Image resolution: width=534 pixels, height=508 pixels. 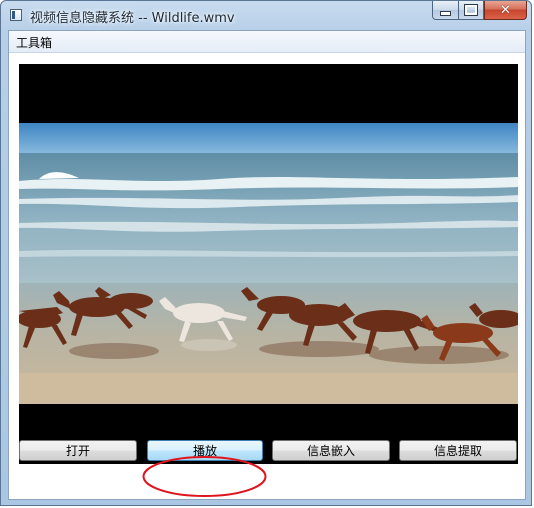 What do you see at coordinates (132, 18) in the screenshot?
I see `window-title: 视频信息隐藏系统 -- Wildlife.wmv` at bounding box center [132, 18].